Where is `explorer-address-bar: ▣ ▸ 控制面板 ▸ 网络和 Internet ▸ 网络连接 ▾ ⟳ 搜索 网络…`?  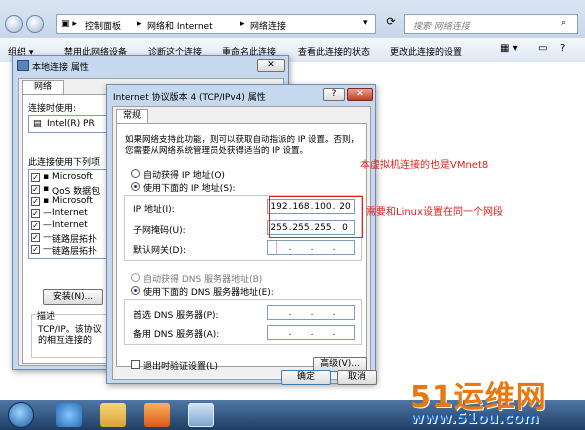 explorer-address-bar: ▣ ▸ 控制面板 ▸ 网络和 Internet ▸ 网络连接 ▾ ⟳ 搜索 网络… is located at coordinates (292, 19).